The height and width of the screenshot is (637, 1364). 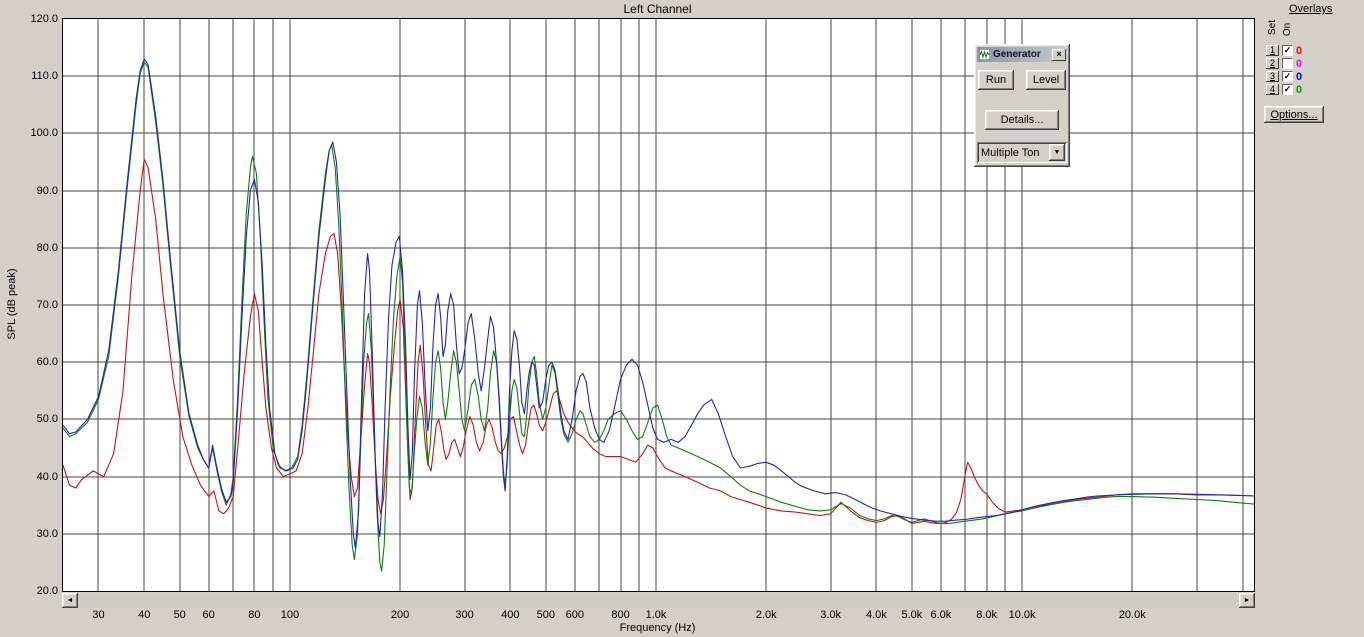 I want to click on right-arrow-icon: ►, so click(x=1247, y=600).